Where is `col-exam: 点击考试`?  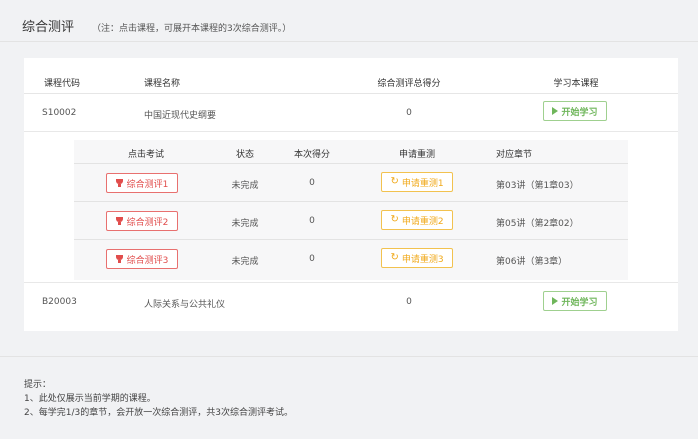 col-exam: 点击考试 is located at coordinates (146, 155).